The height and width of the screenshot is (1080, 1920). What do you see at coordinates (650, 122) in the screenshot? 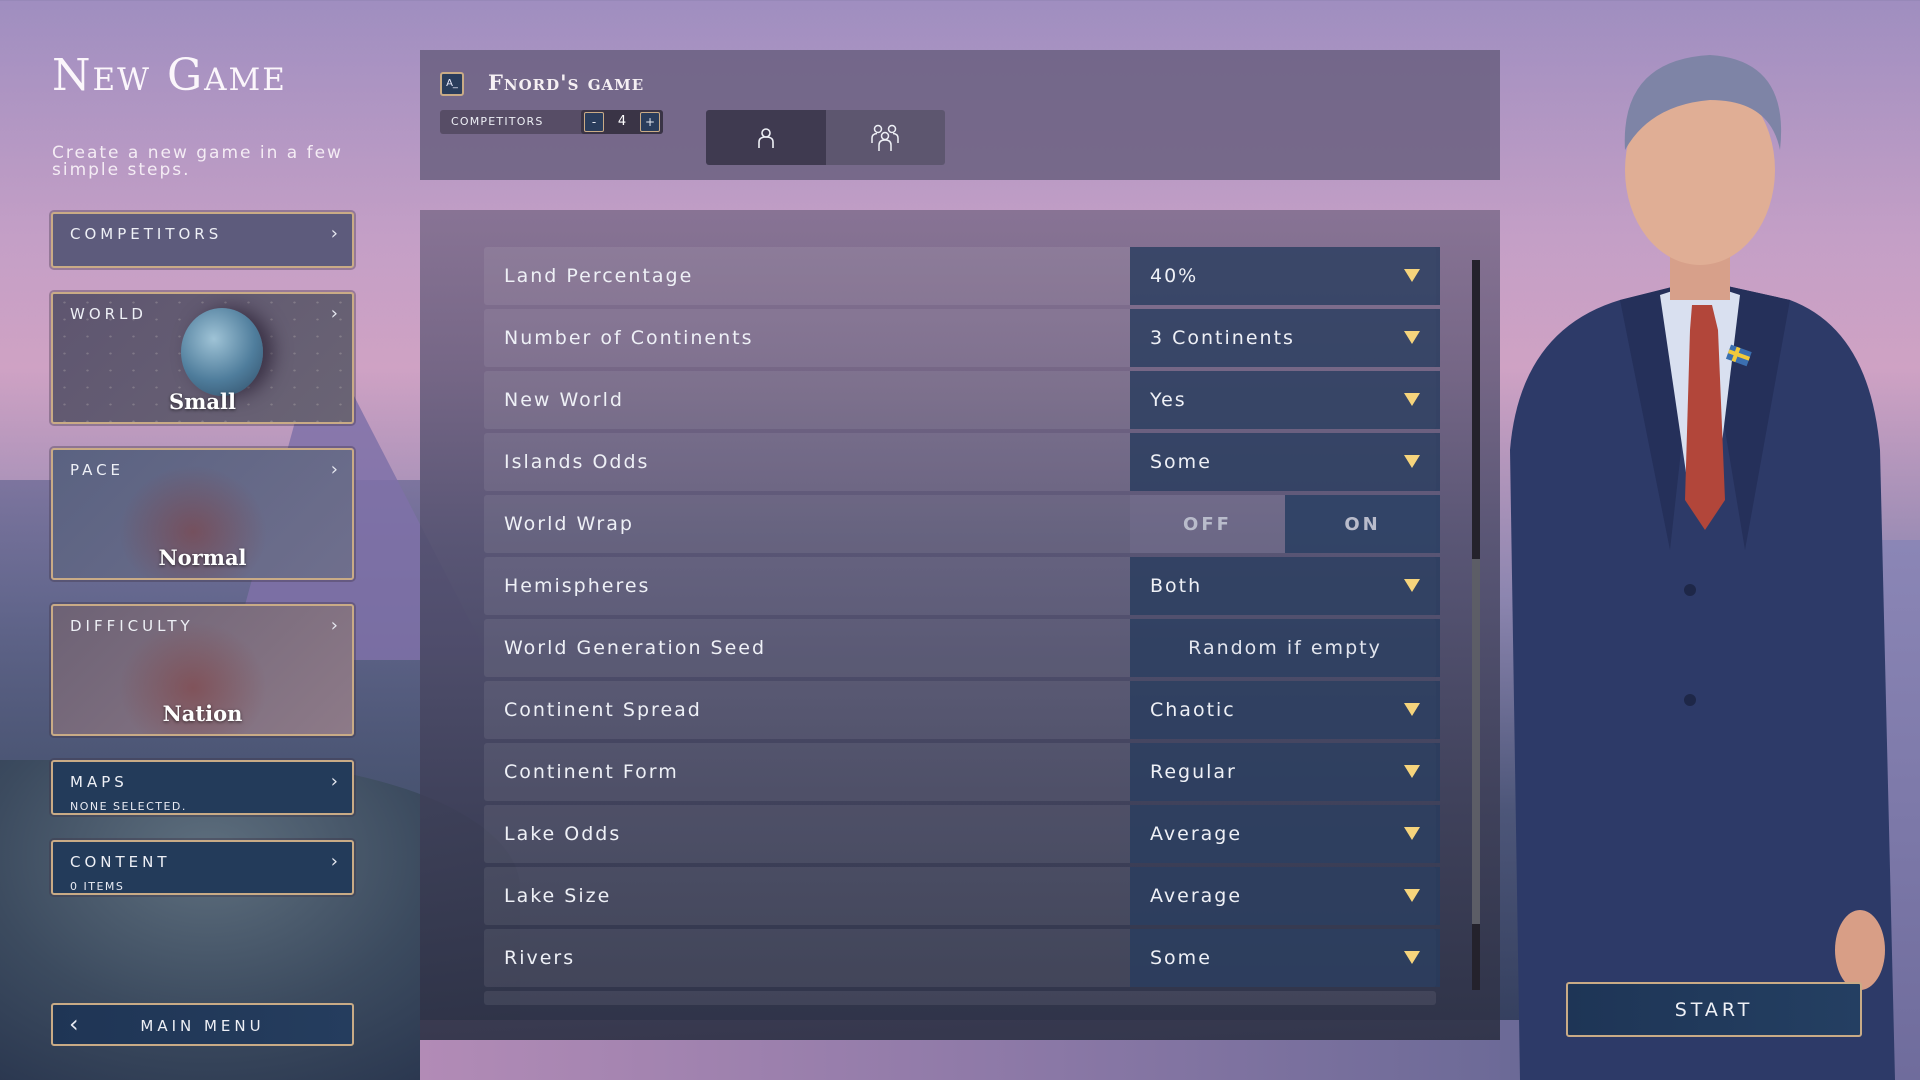
I see `increment-button: +` at bounding box center [650, 122].